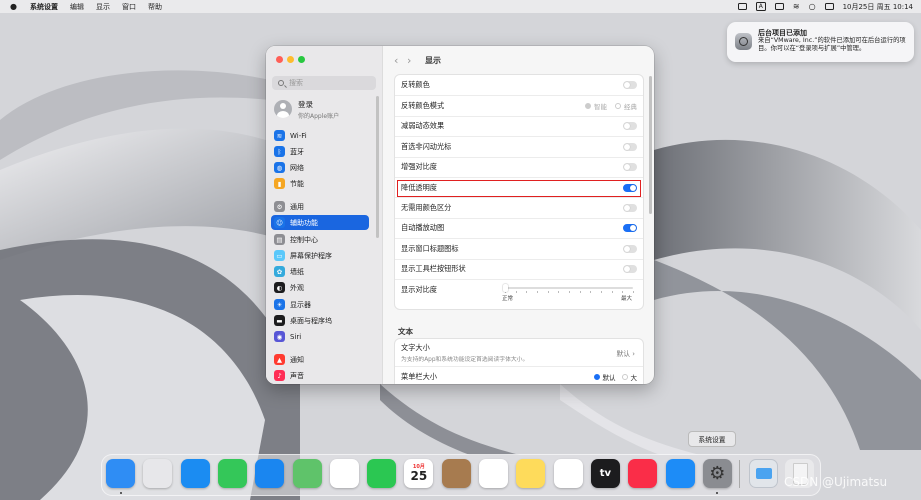 The height and width of the screenshot is (500, 921). I want to click on contacts-app, so click(456, 473).